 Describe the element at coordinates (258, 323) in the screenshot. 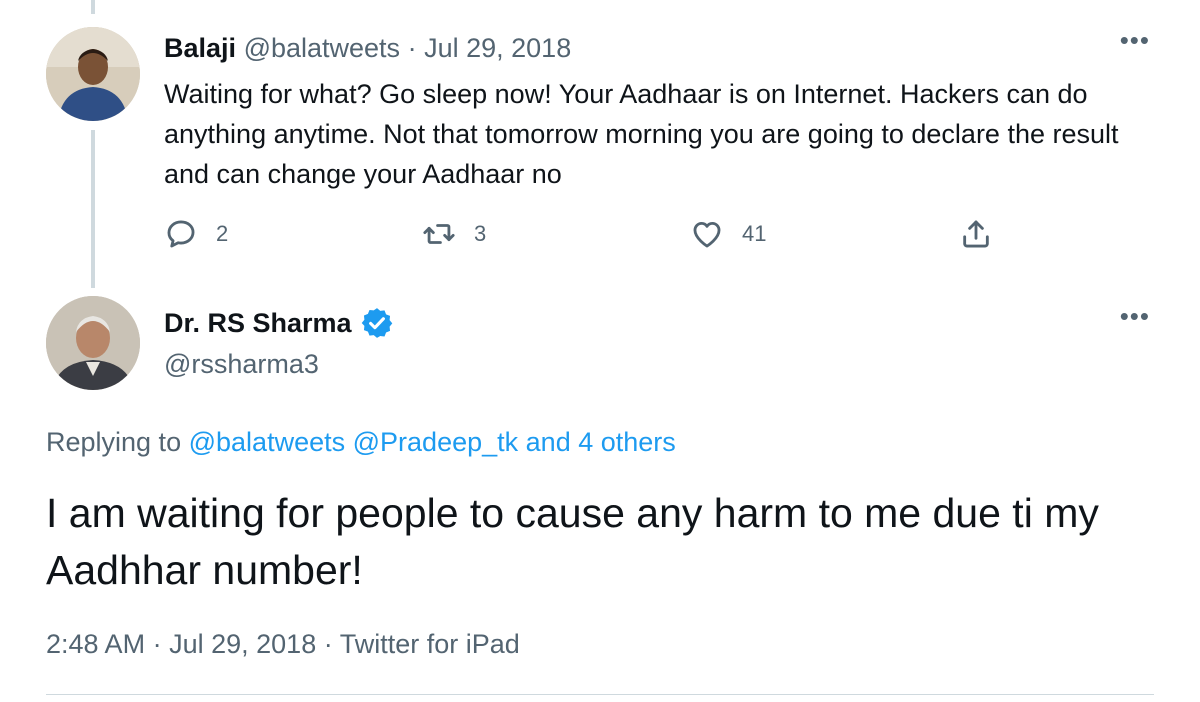

I see `author-name: Dr. RS Sharma` at that location.